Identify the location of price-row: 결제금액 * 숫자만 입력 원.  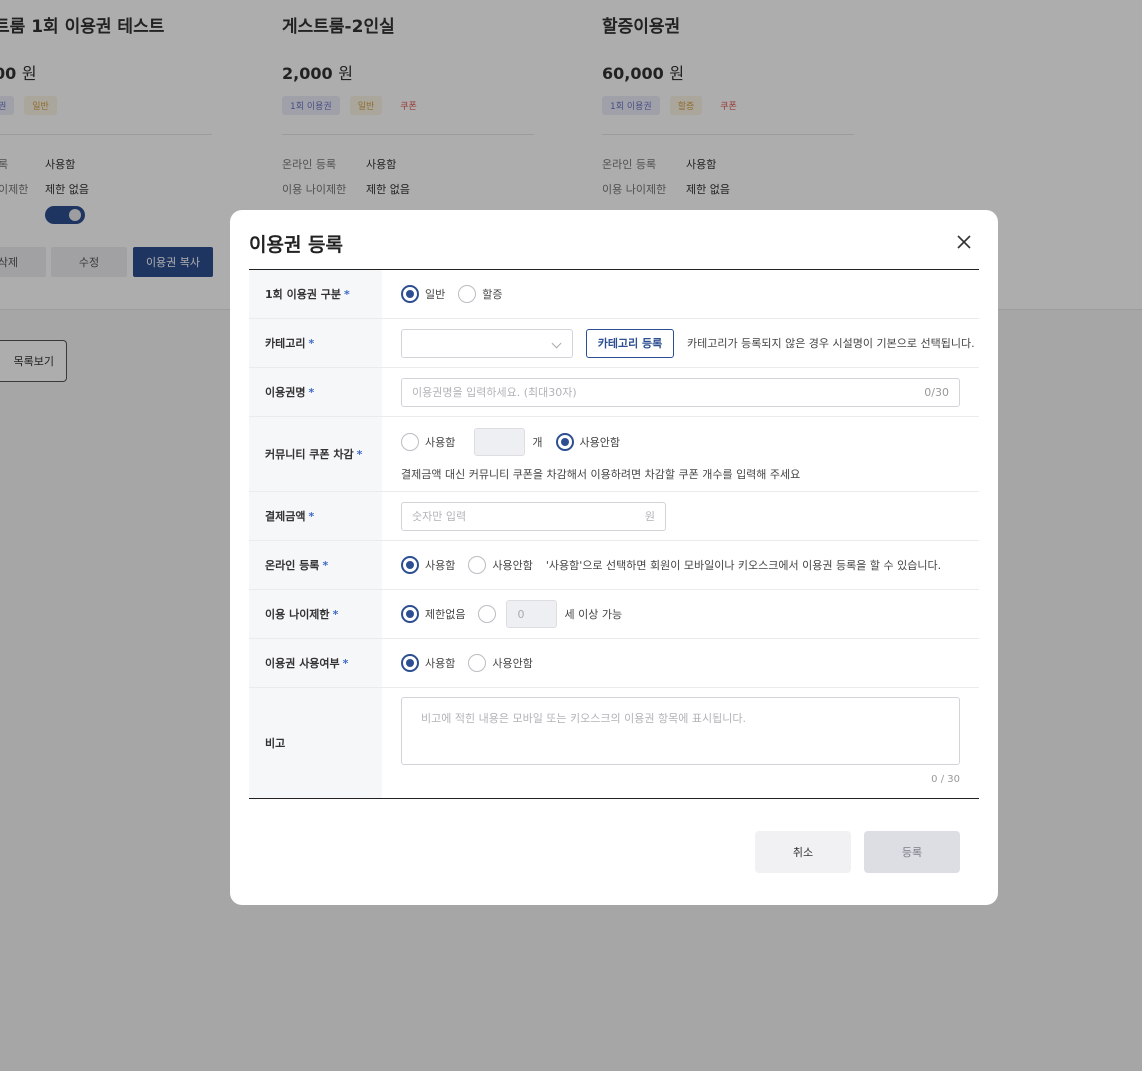
(614, 516).